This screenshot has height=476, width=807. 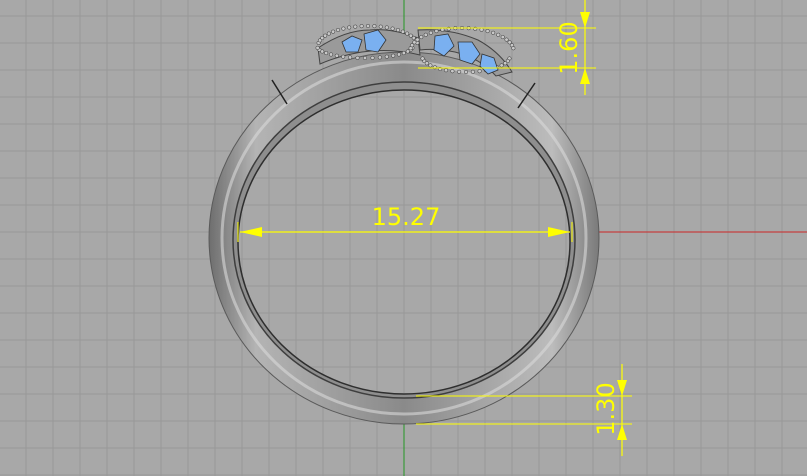 What do you see at coordinates (406, 217) in the screenshot?
I see `dimension-value: 15.27` at bounding box center [406, 217].